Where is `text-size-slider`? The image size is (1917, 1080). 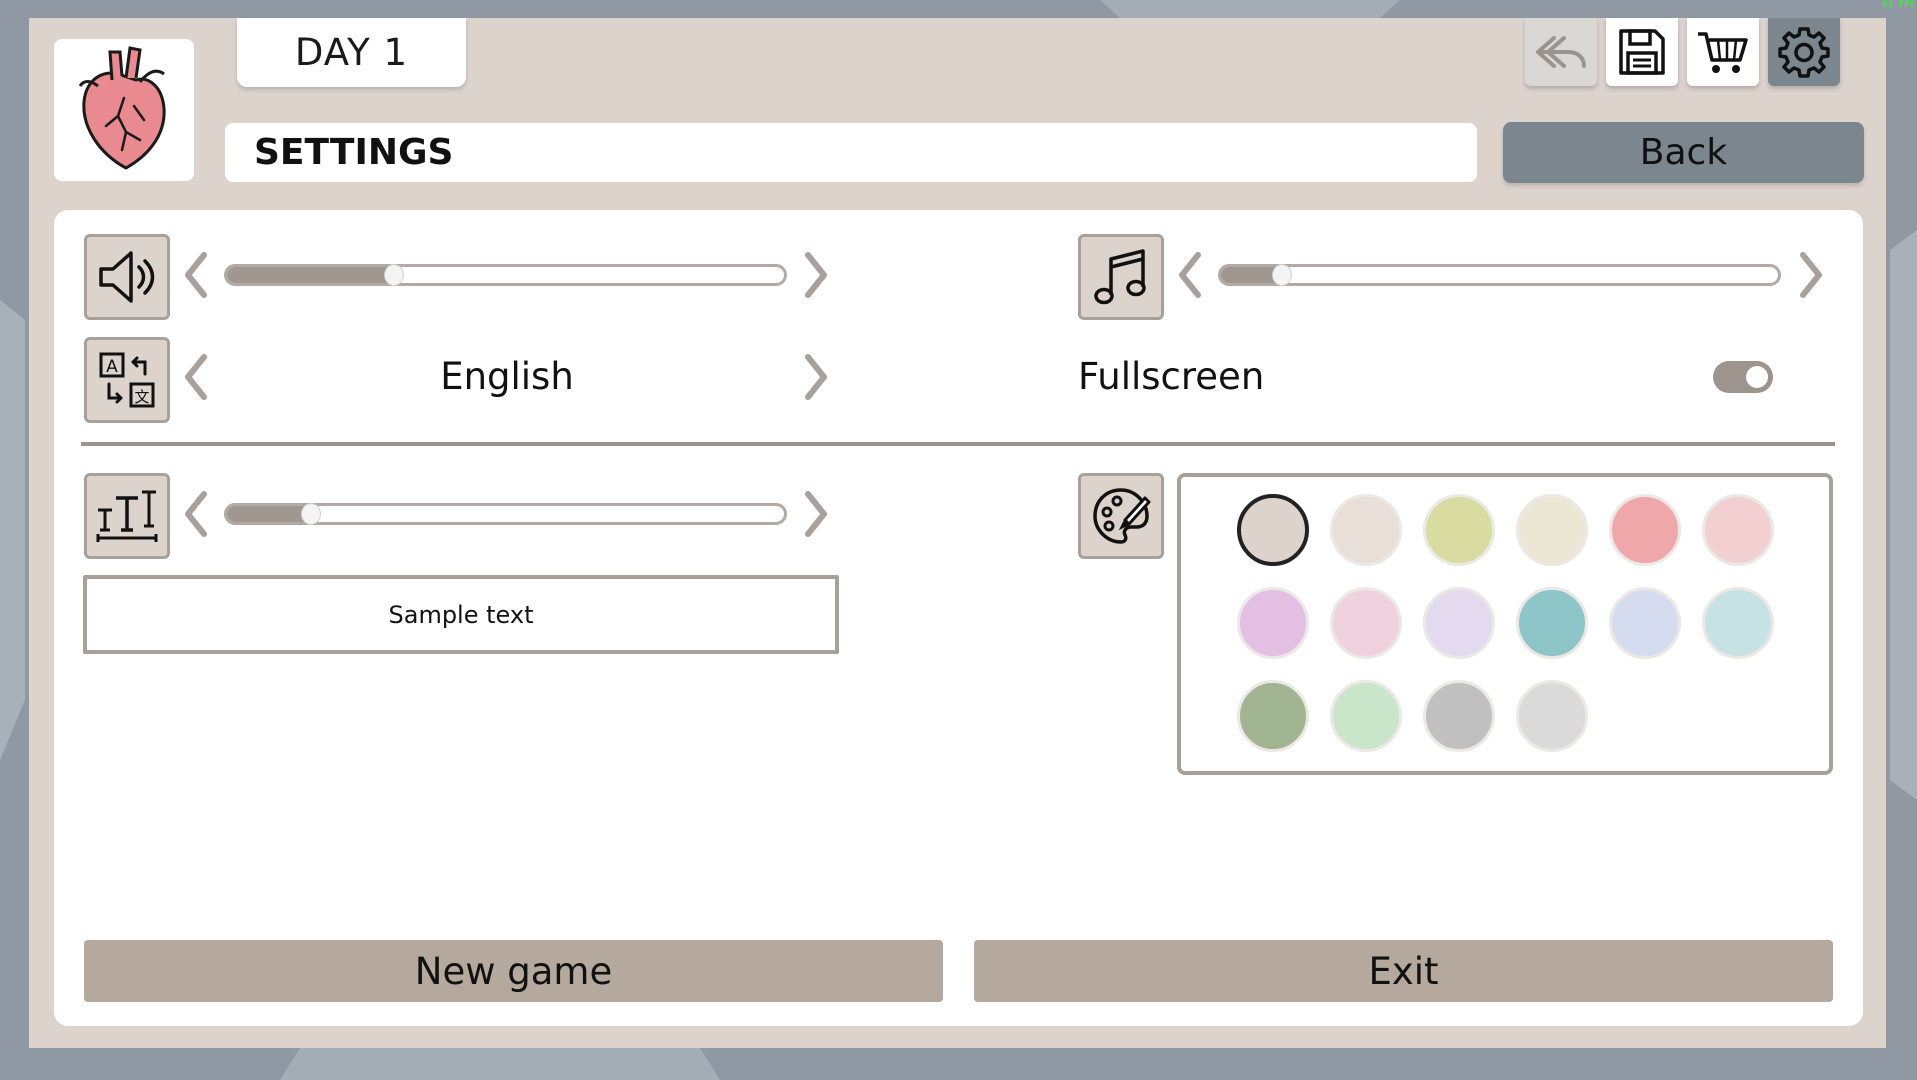
text-size-slider is located at coordinates (505, 514).